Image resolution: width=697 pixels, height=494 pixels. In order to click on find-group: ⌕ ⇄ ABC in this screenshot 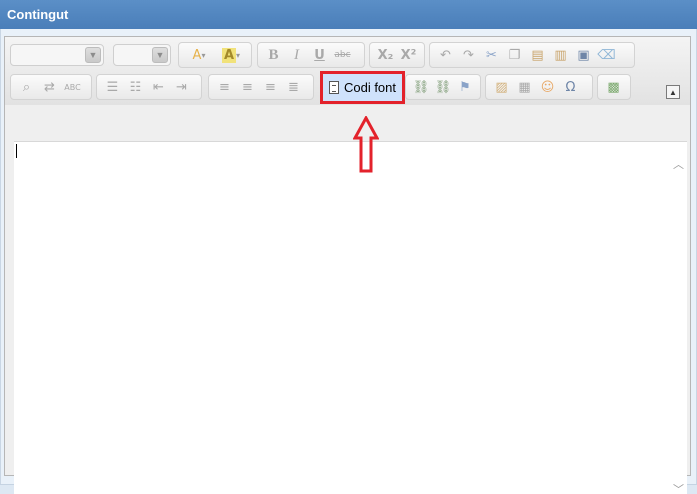, I will do `click(51, 87)`.